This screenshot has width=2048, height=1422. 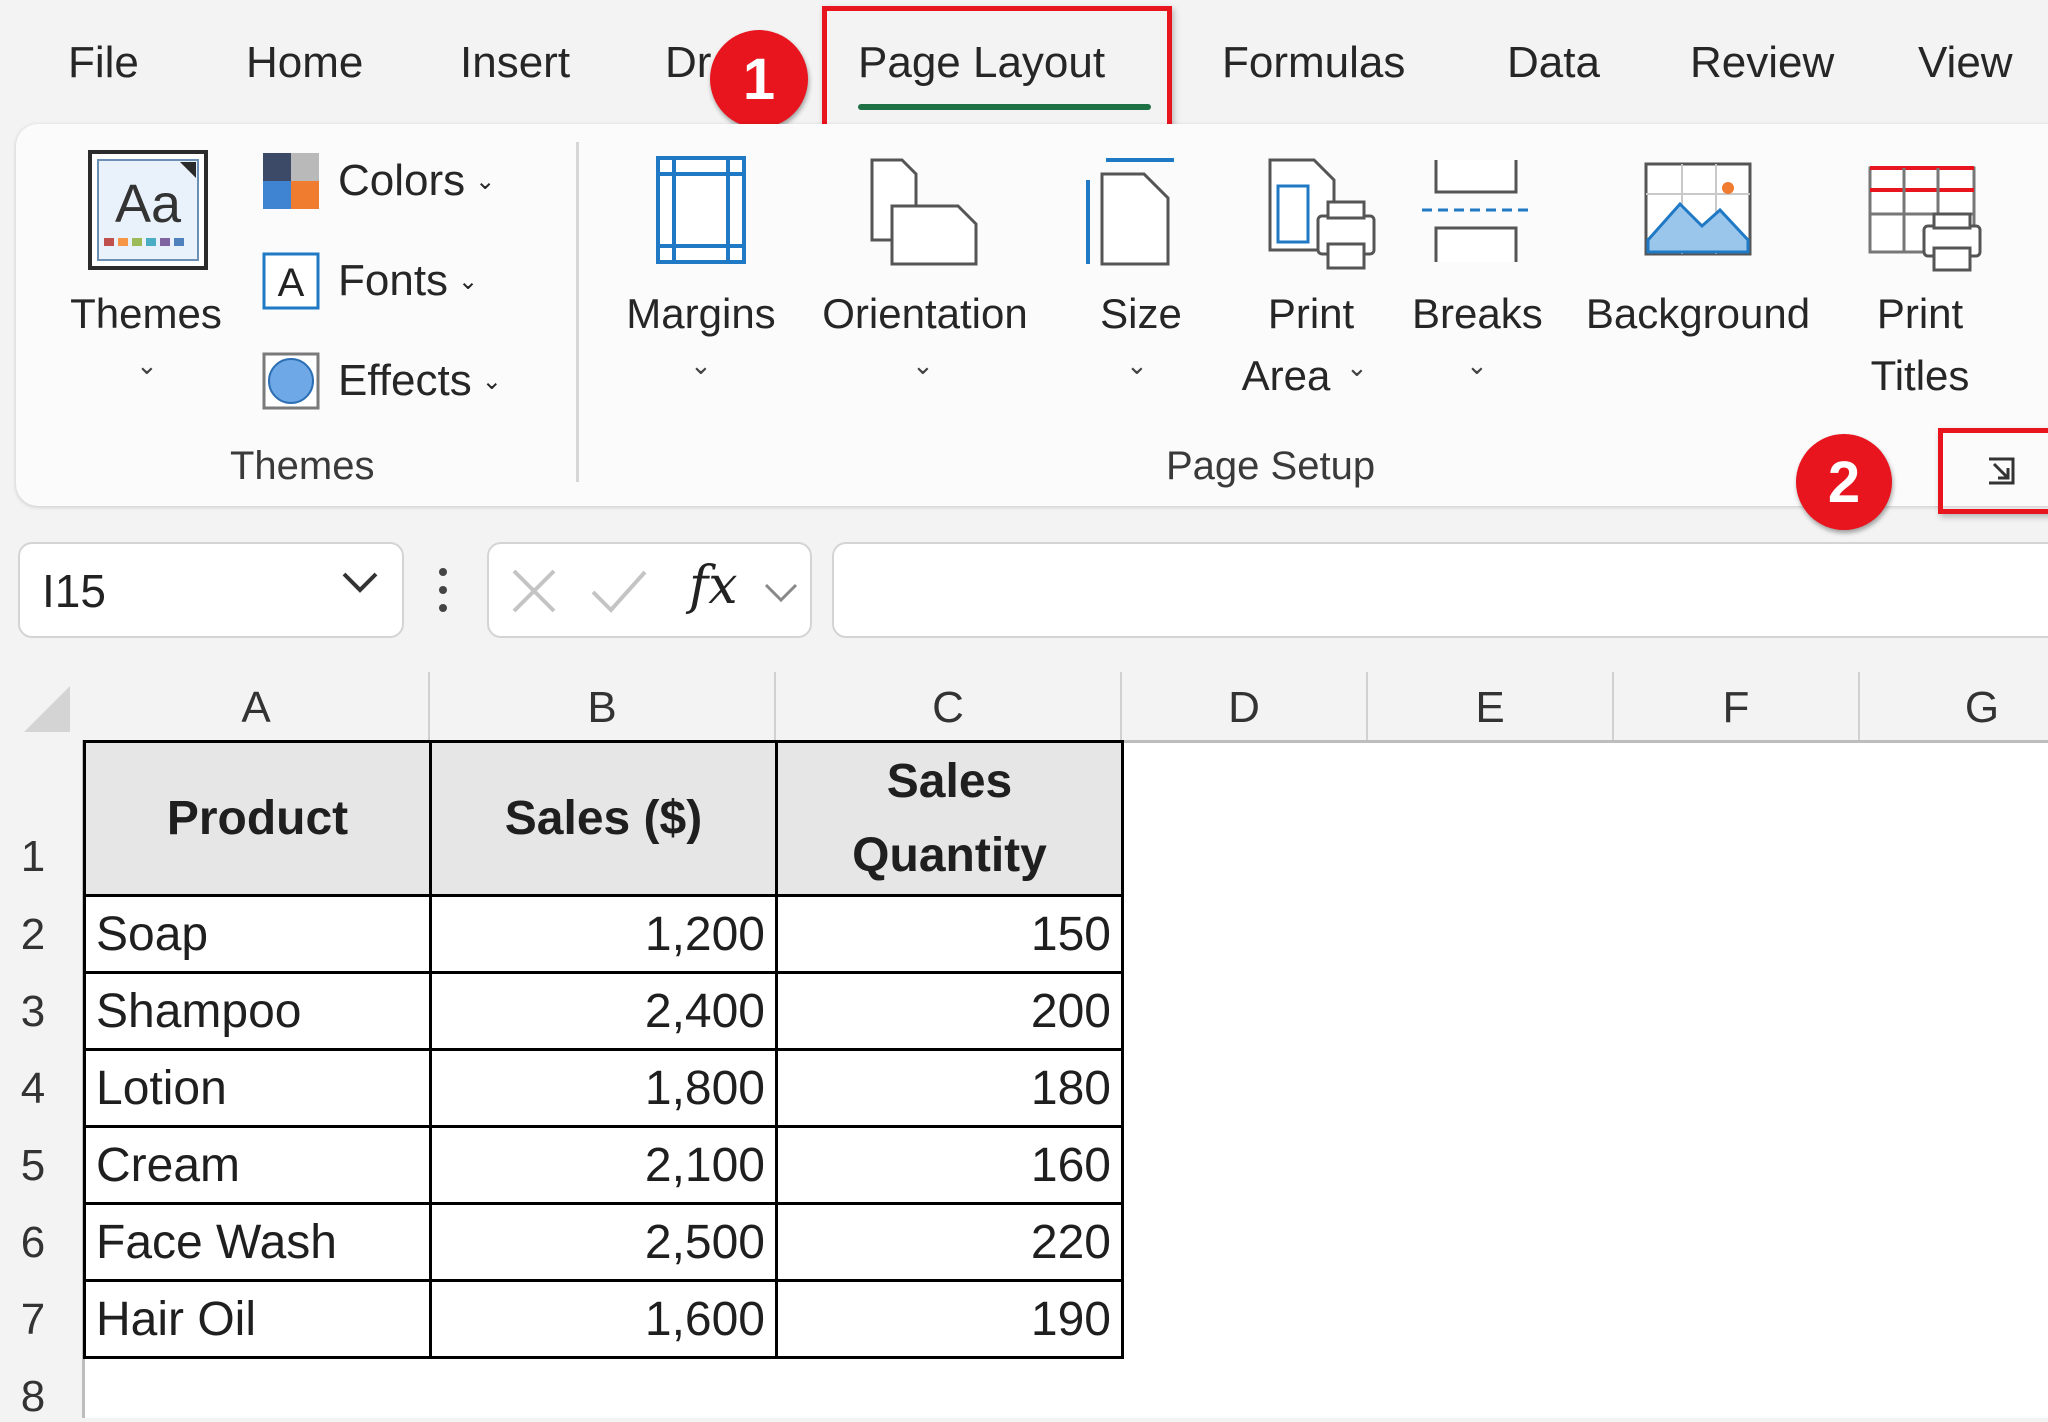 What do you see at coordinates (1477, 365) in the screenshot?
I see `breaks-chevron-icon: ⌄` at bounding box center [1477, 365].